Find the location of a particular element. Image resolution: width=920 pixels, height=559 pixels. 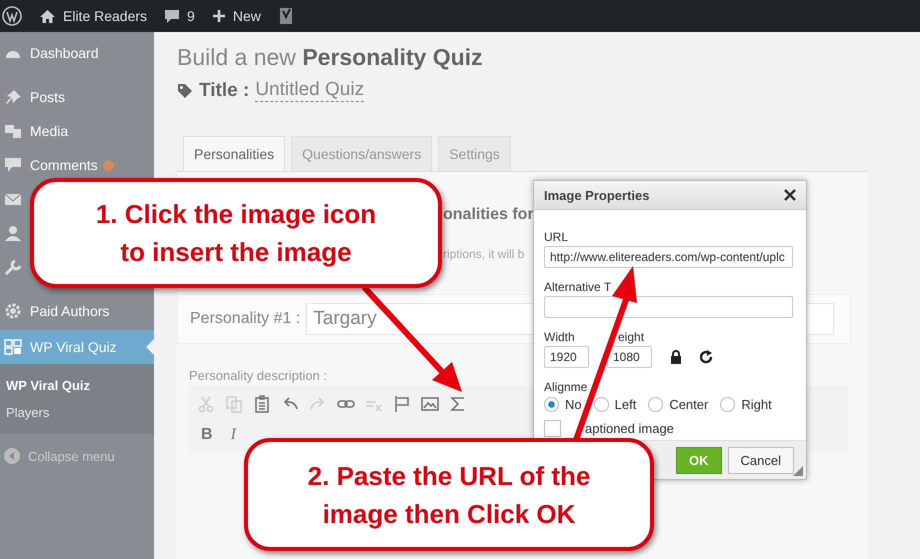

count-badge is located at coordinates (108, 165).